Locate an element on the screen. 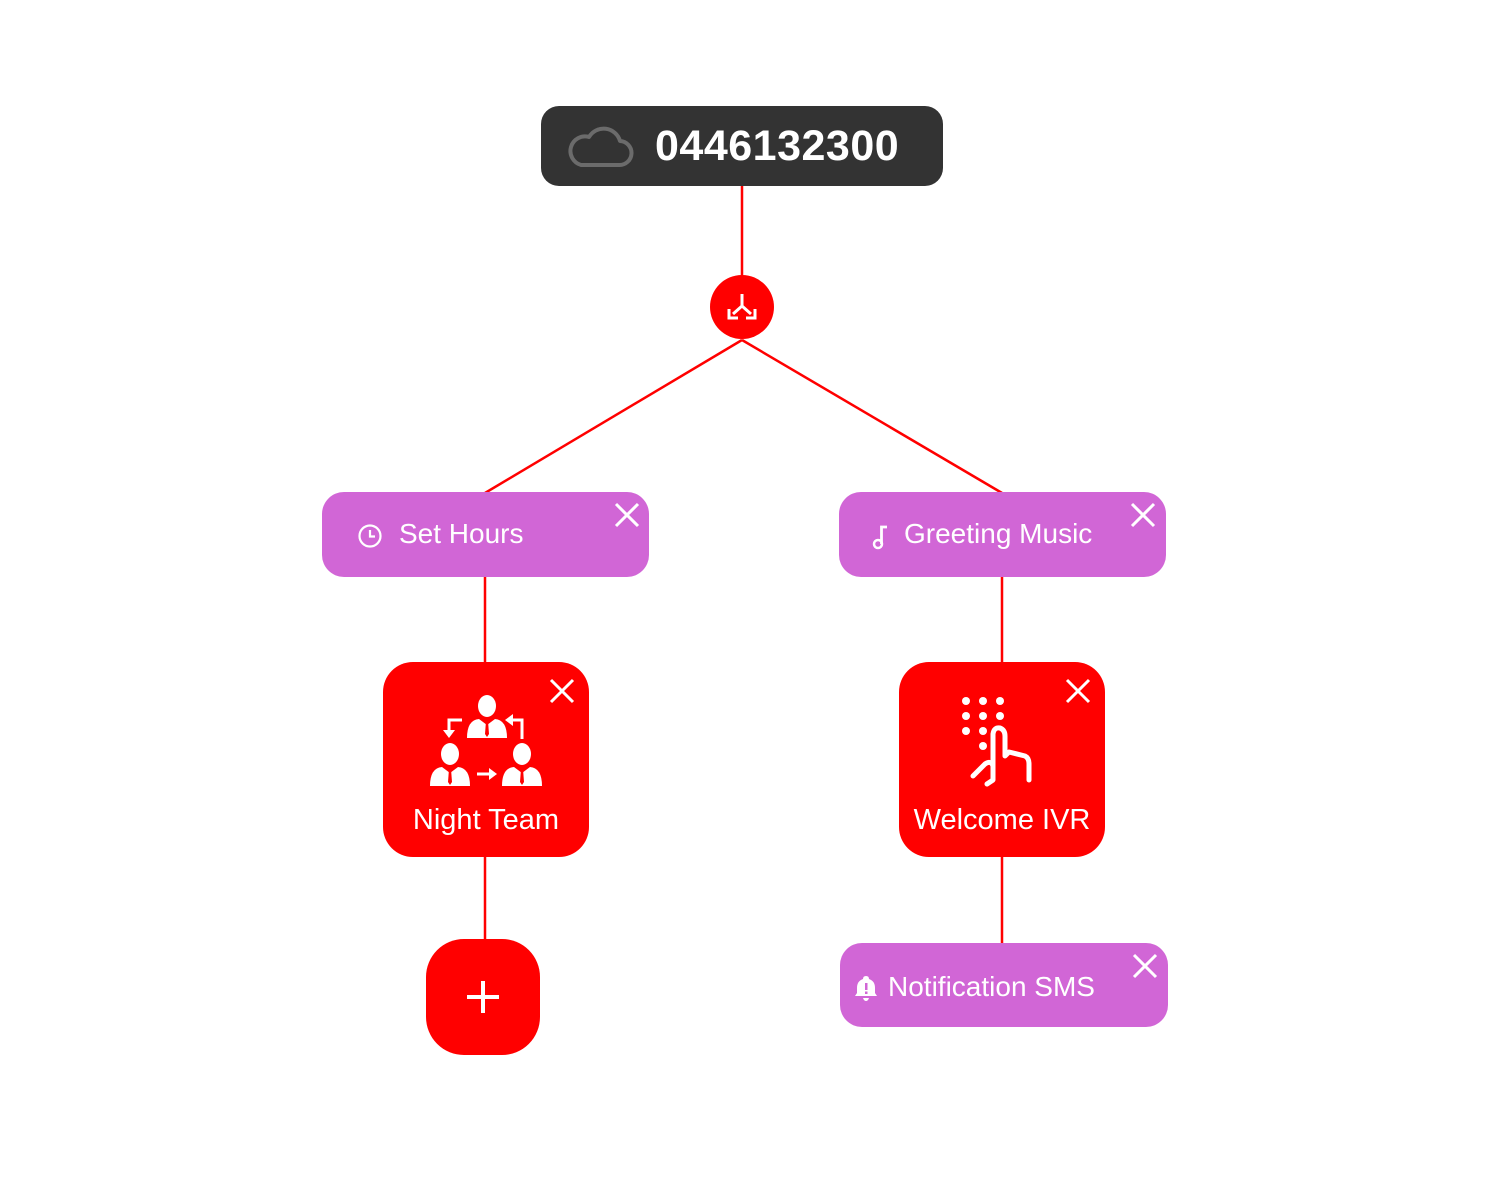 This screenshot has height=1200, width=1500. music-note-icon is located at coordinates (879, 537).